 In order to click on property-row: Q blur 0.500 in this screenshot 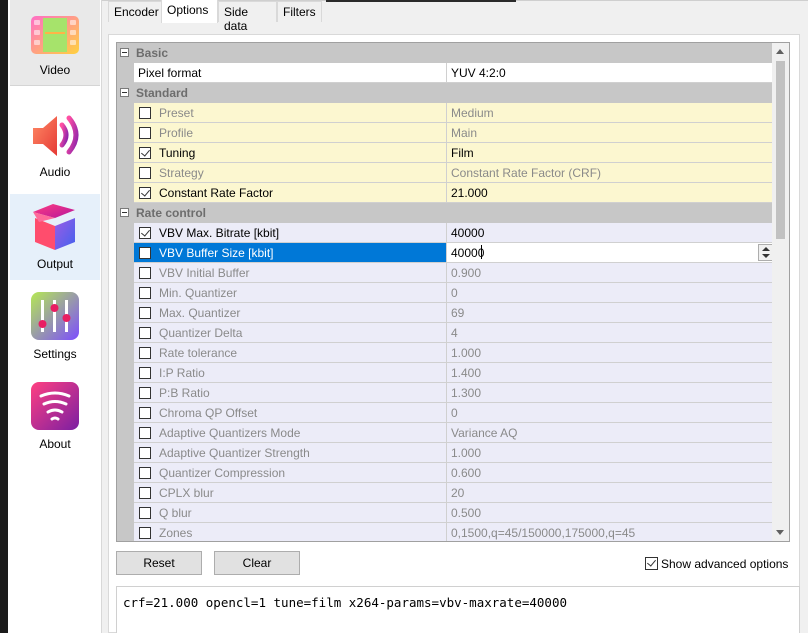, I will do `click(445, 513)`.